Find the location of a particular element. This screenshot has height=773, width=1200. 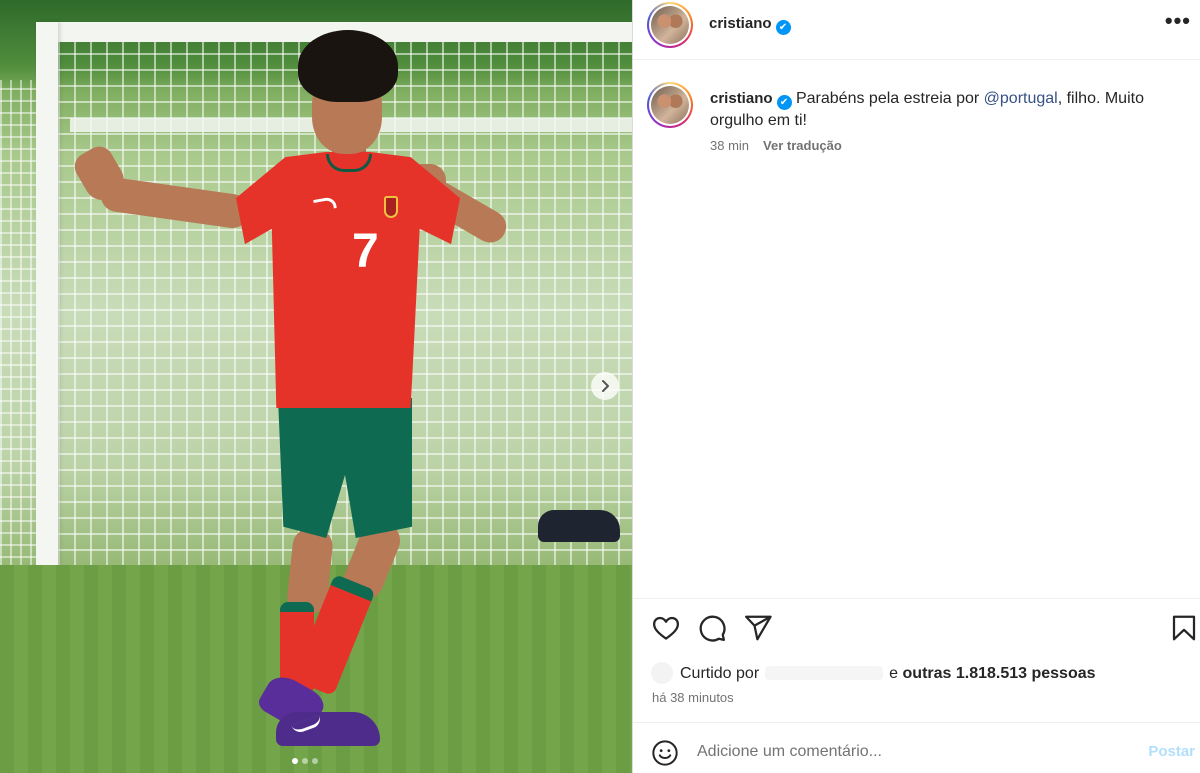

player-boot is located at coordinates (328, 729).